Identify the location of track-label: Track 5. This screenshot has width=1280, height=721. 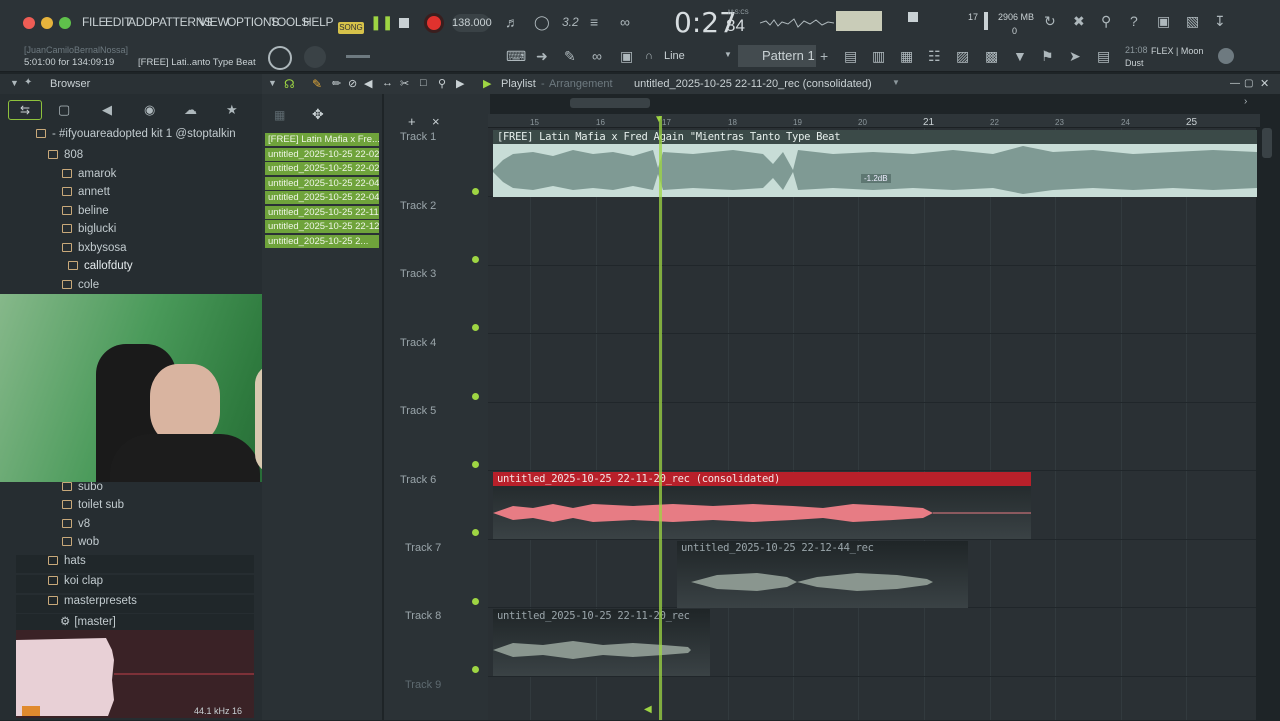
(418, 411).